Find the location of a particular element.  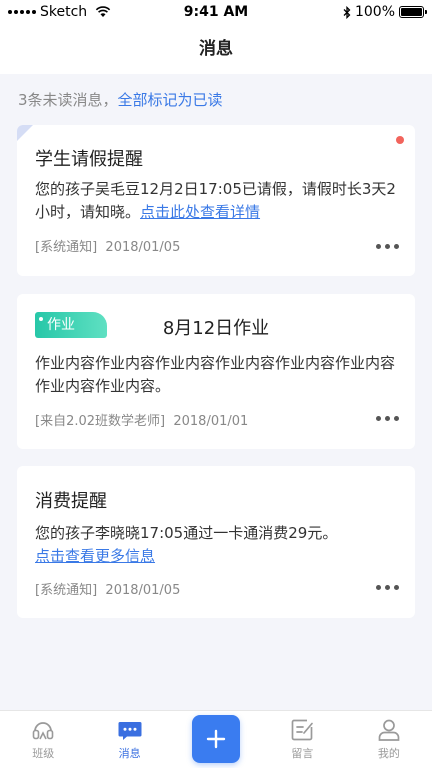

message-body-text: 您的孩子李晓晓17:05通过一卡通消费29元。 is located at coordinates (186, 533).